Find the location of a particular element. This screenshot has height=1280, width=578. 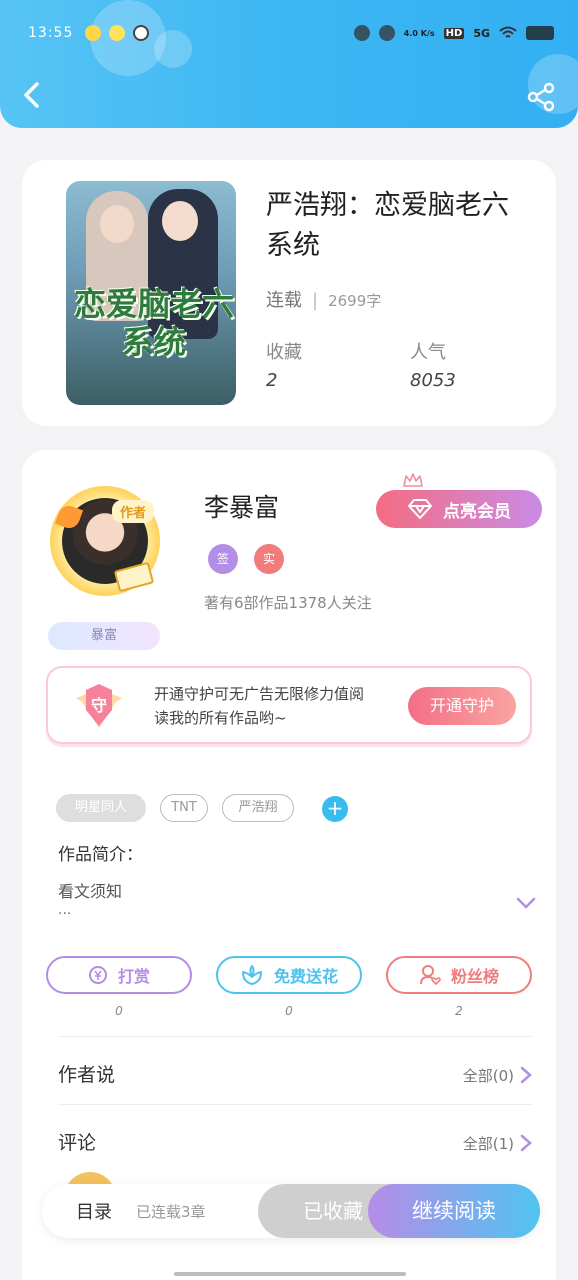

guard-banner: 守 开通守护可无广告无限修力值阅读我的所有作品哟~ 开通守护 is located at coordinates (289, 705).